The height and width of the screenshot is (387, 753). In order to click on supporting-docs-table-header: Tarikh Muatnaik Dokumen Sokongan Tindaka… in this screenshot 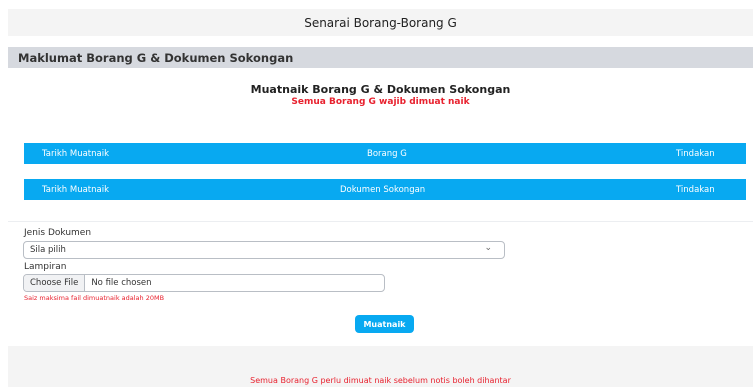, I will do `click(385, 189)`.